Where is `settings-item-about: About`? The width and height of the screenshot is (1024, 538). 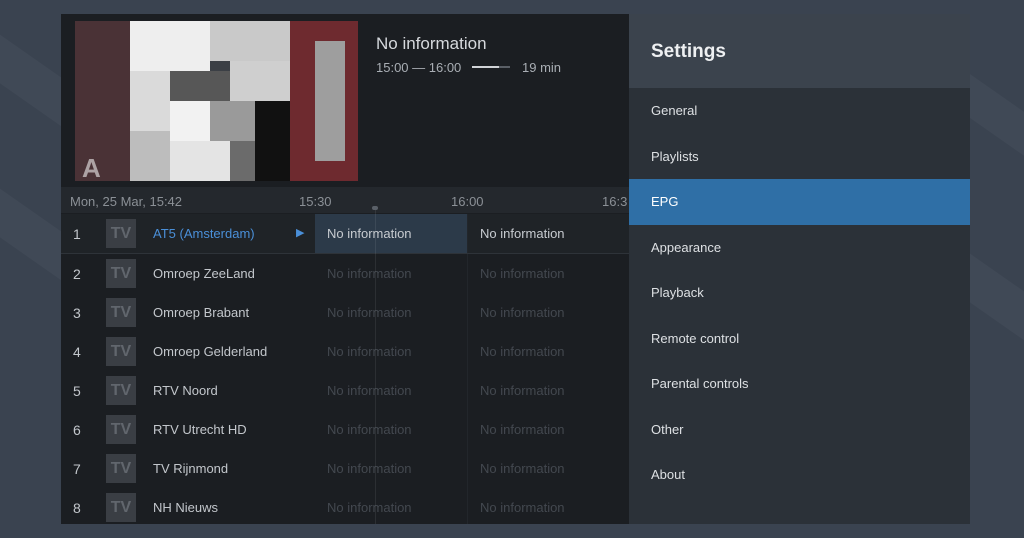 settings-item-about: About is located at coordinates (799, 475).